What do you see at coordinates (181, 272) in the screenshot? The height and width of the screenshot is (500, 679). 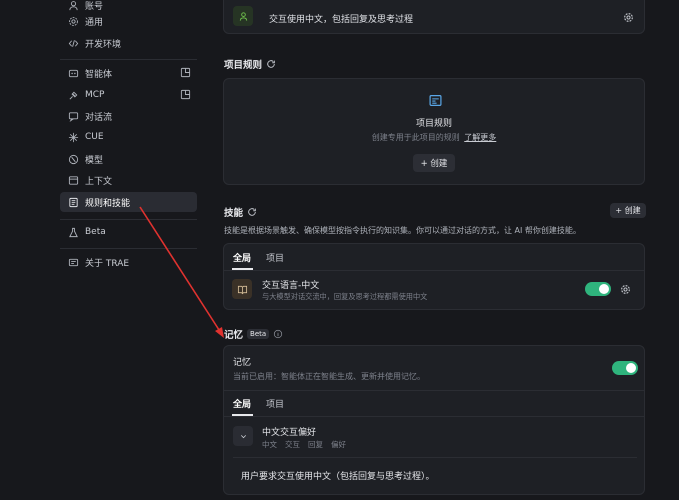 I see `annotation-arrow` at bounding box center [181, 272].